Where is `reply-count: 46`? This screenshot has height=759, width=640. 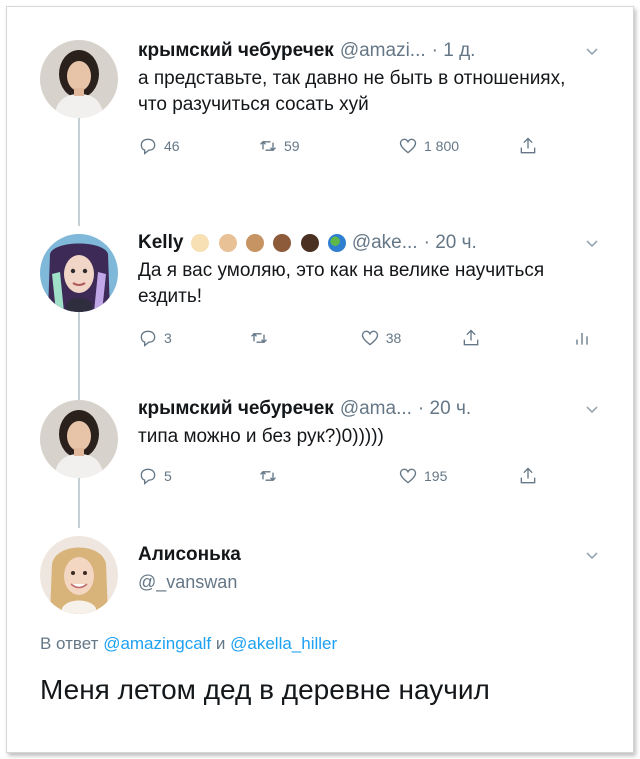
reply-count: 46 is located at coordinates (172, 146).